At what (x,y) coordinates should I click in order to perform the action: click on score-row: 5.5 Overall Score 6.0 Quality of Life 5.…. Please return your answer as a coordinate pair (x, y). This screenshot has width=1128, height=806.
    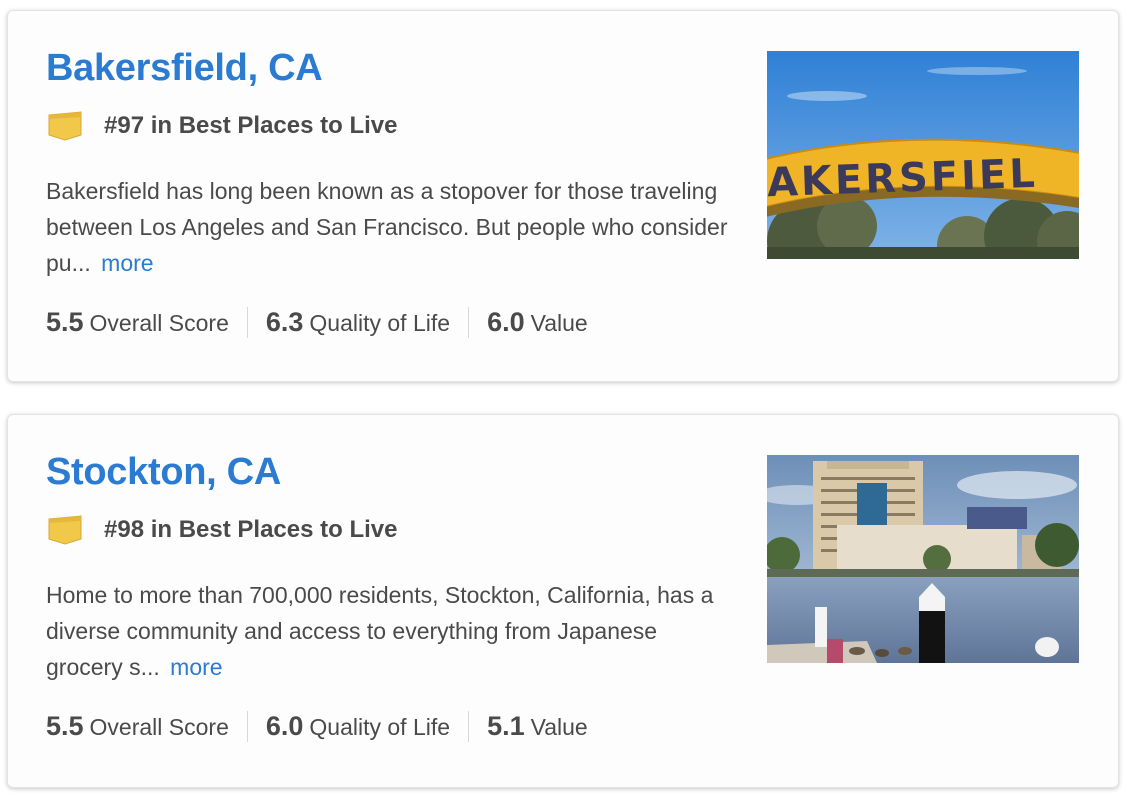
    Looking at the image, I should click on (326, 726).